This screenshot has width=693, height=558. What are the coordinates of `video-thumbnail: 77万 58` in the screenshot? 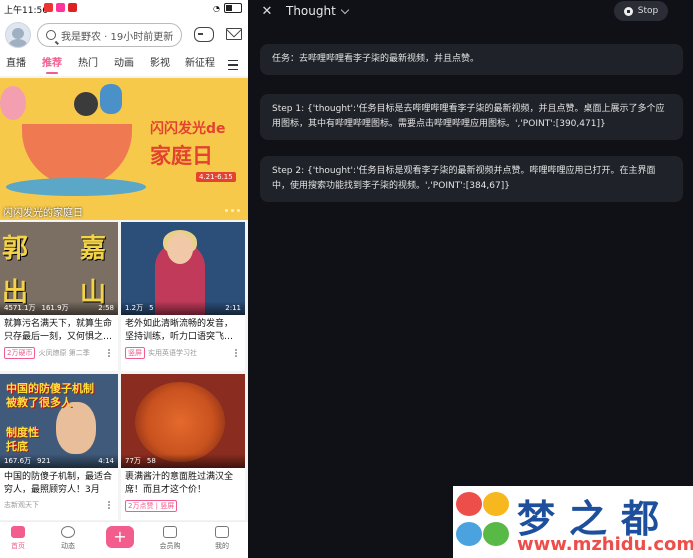 It's located at (183, 421).